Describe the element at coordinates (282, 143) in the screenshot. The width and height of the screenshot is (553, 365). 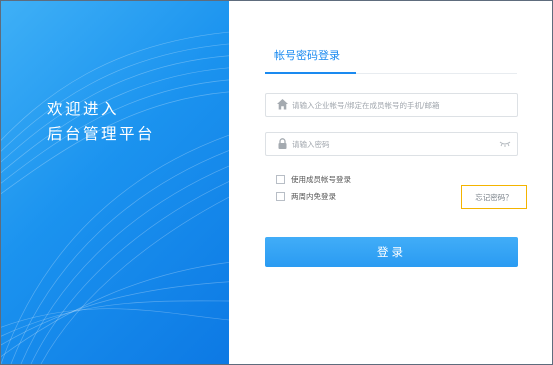
I see `lock-icon` at that location.